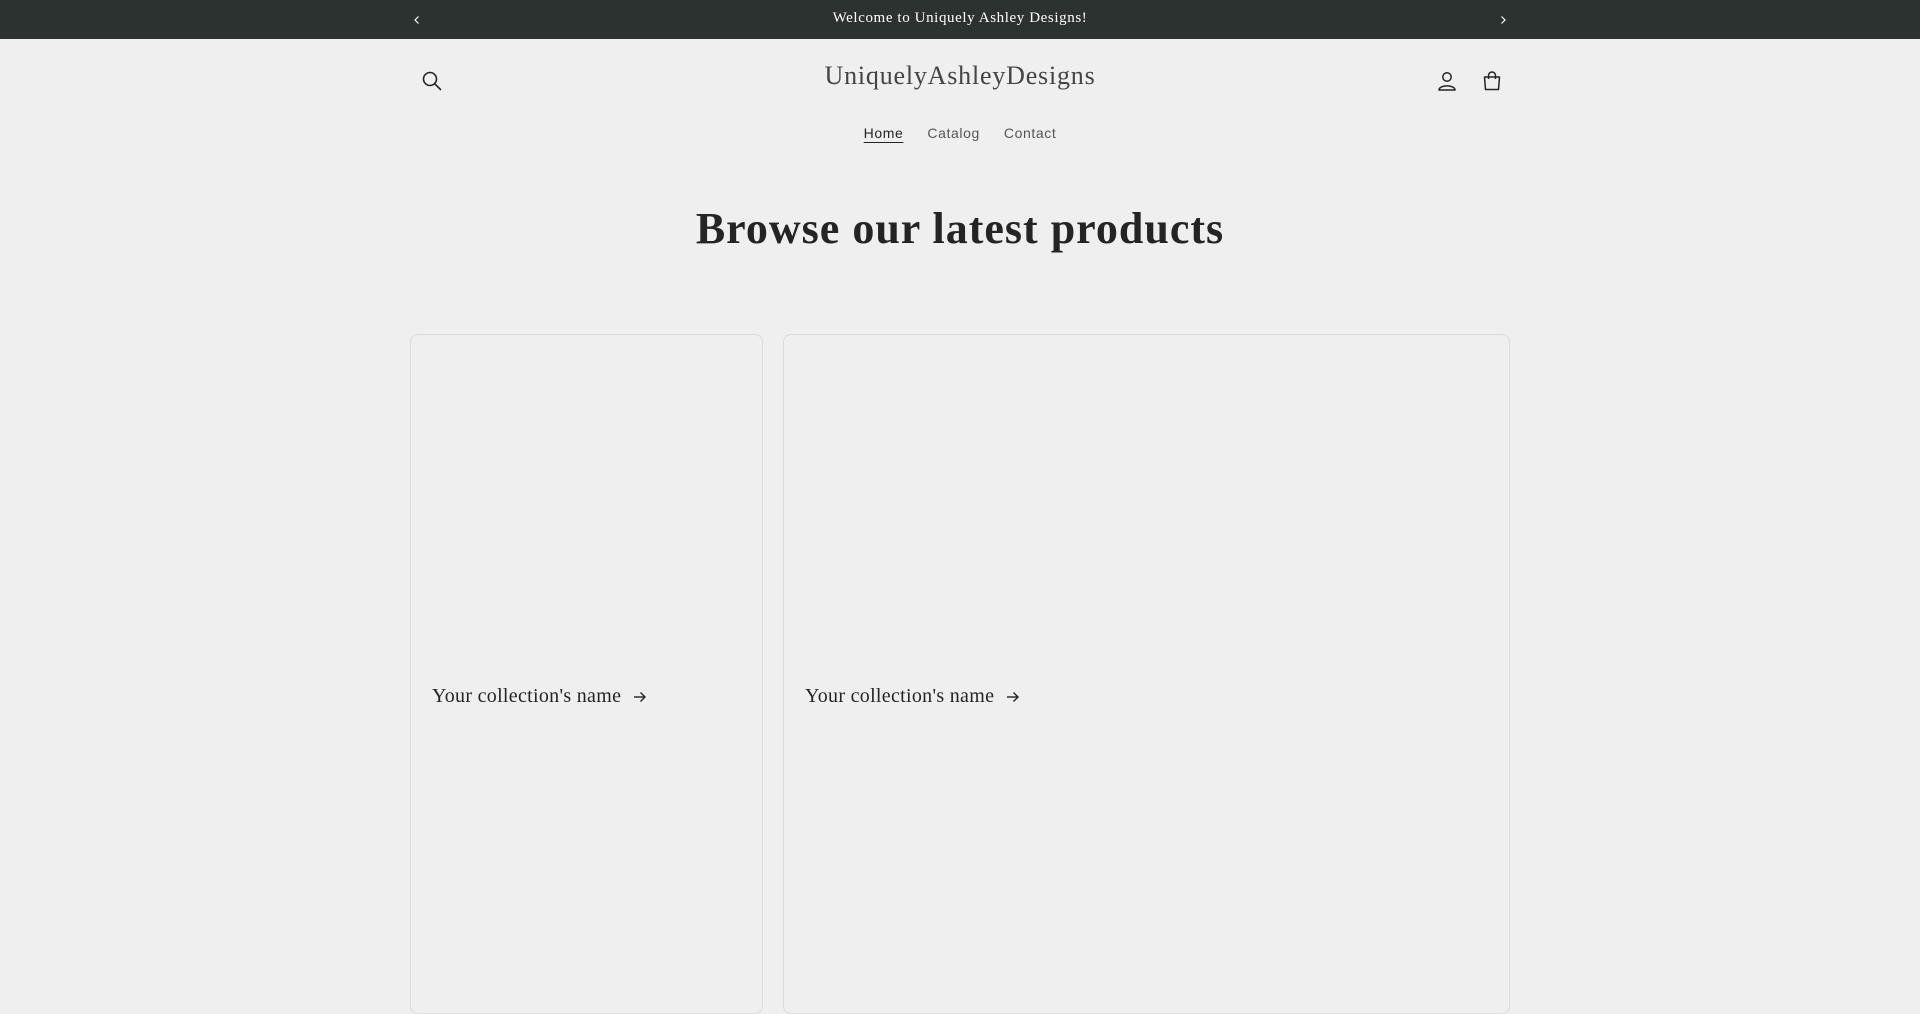  Describe the element at coordinates (884, 133) in the screenshot. I see `nav-item-home: Home` at that location.